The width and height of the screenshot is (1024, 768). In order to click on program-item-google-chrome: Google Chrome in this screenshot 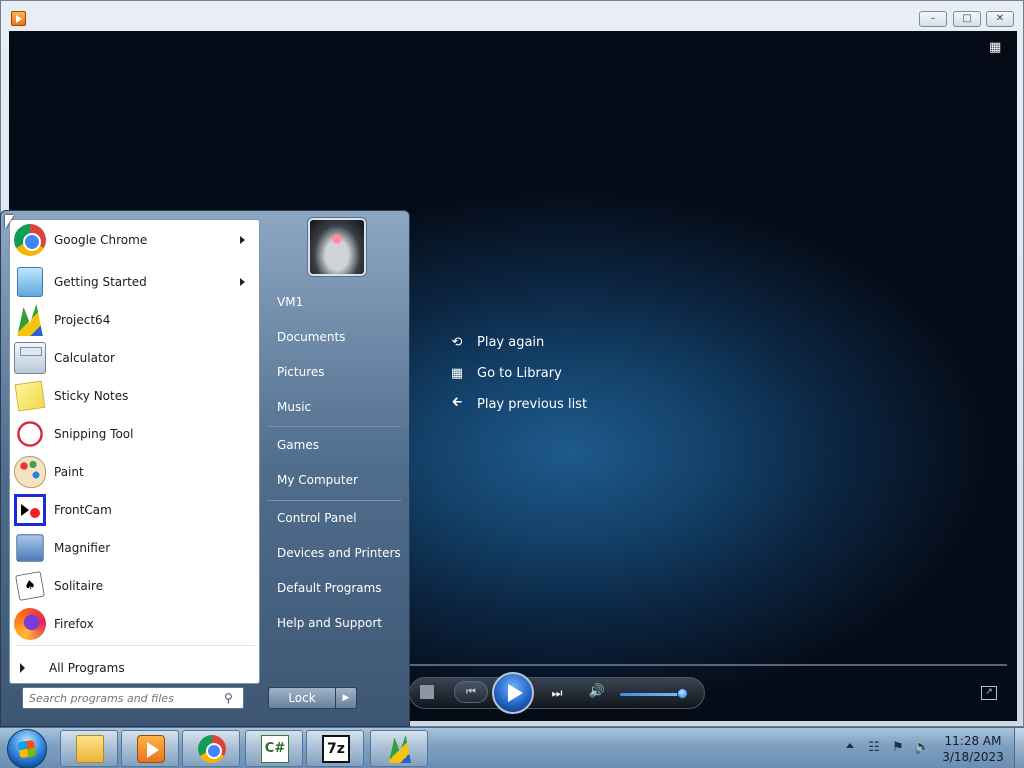, I will do `click(134, 240)`.